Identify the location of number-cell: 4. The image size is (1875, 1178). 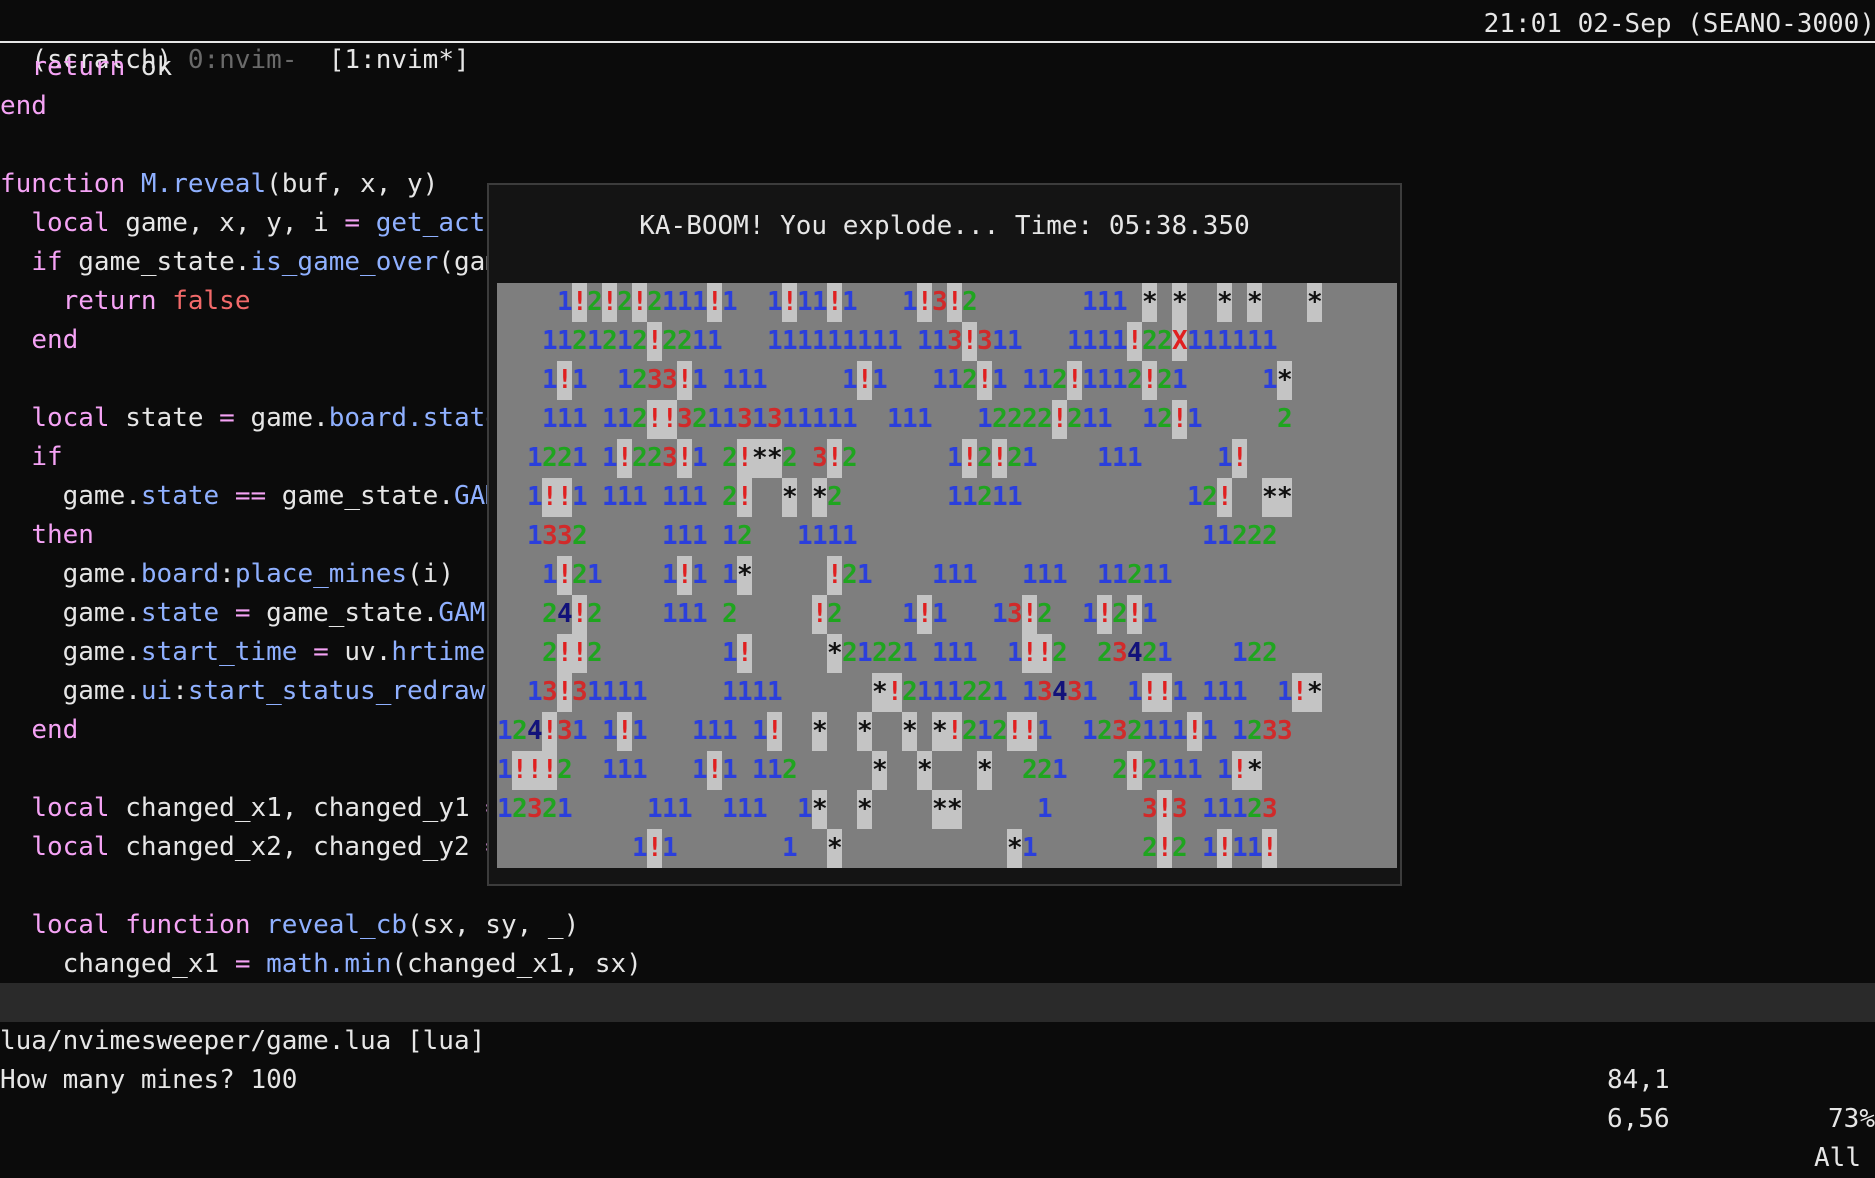
(535, 731).